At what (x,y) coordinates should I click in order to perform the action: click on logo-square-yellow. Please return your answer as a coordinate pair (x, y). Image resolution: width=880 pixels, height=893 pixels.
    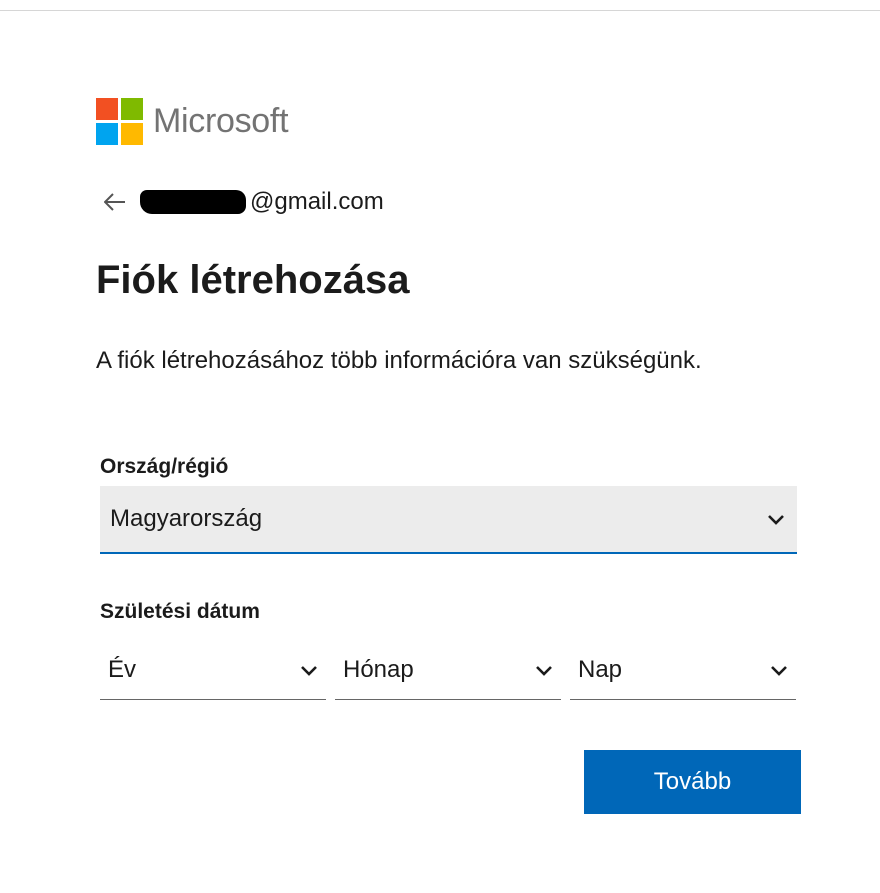
    Looking at the image, I should click on (132, 134).